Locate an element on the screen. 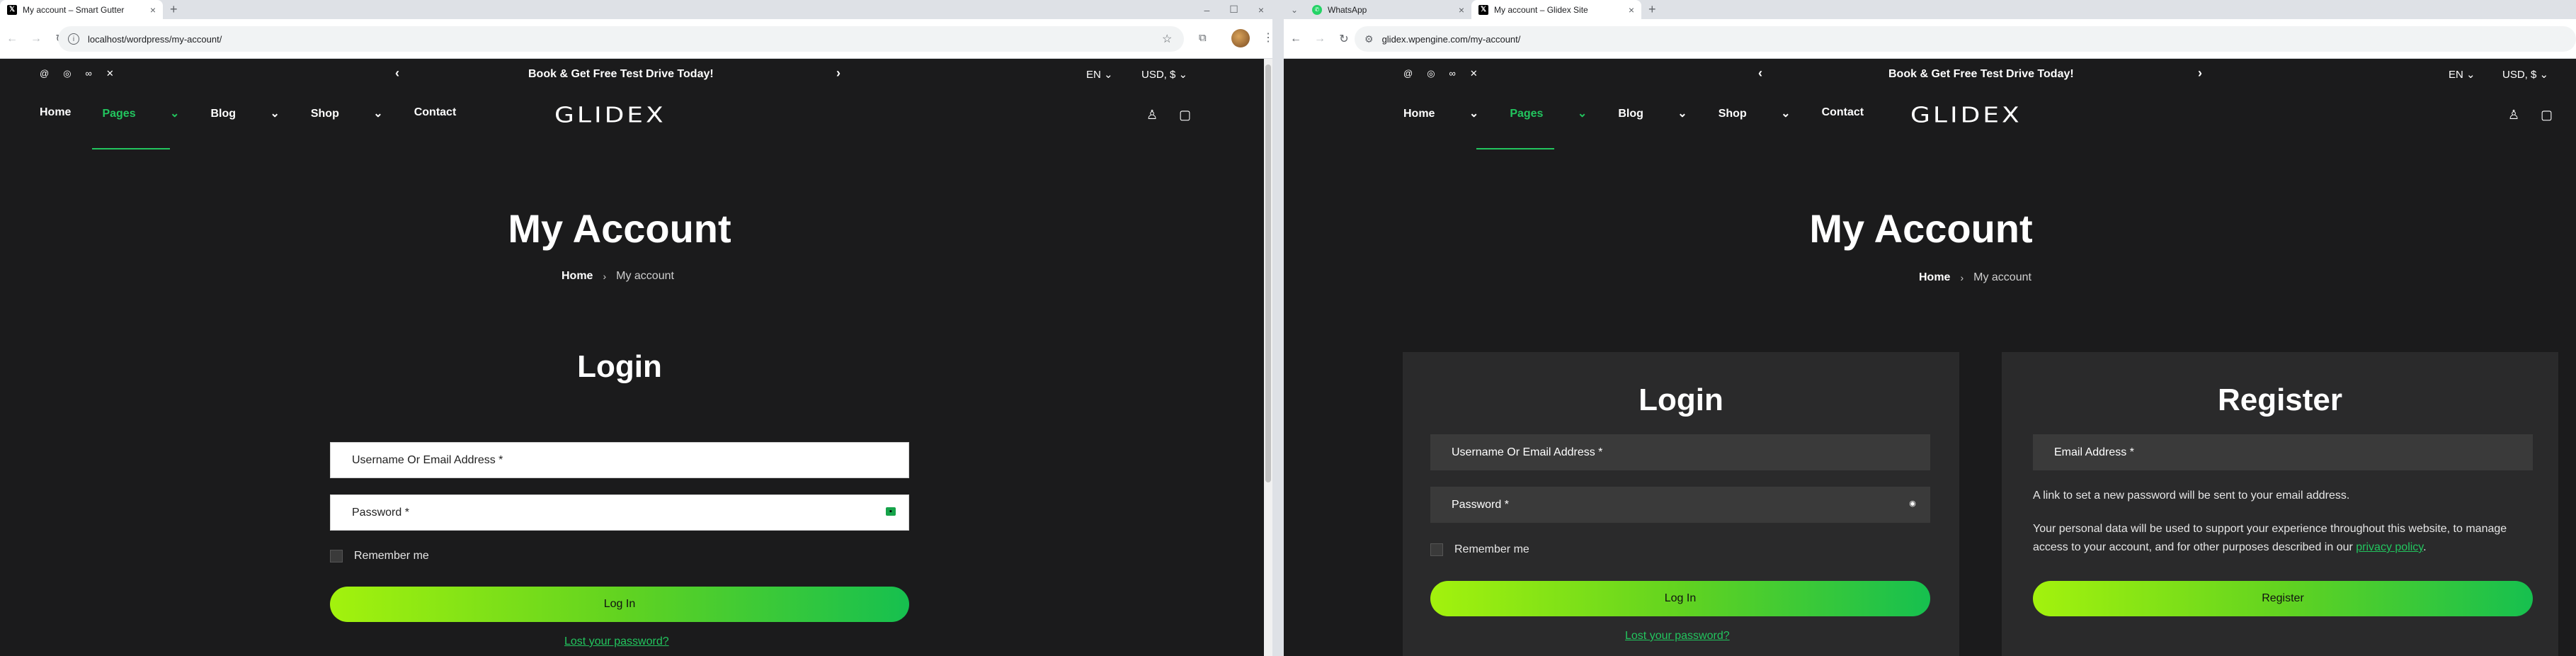  privacy-policy-link: privacy policy is located at coordinates (2389, 547).